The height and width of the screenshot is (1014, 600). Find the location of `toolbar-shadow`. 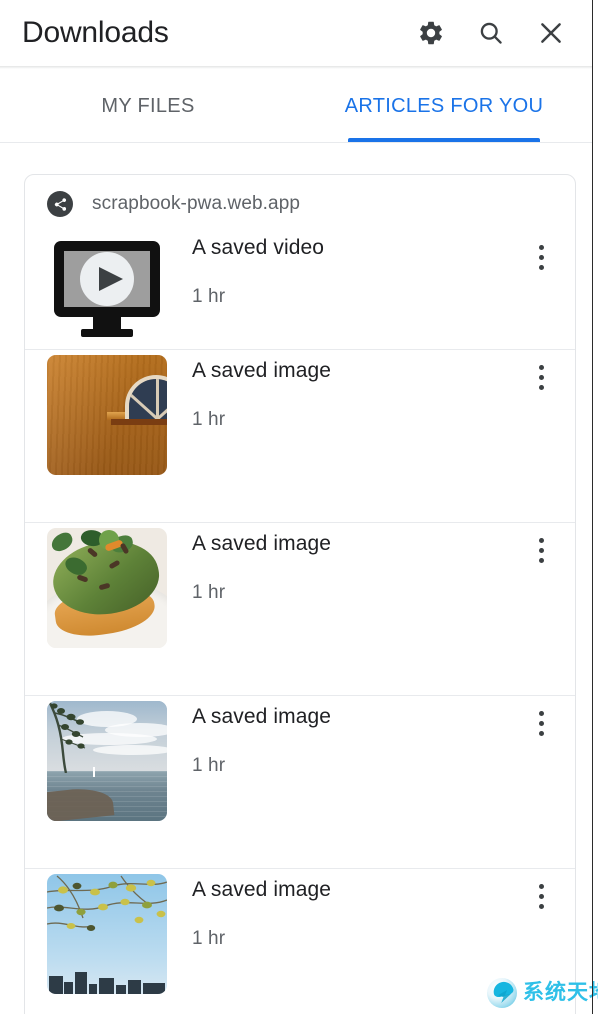

toolbar-shadow is located at coordinates (296, 67).